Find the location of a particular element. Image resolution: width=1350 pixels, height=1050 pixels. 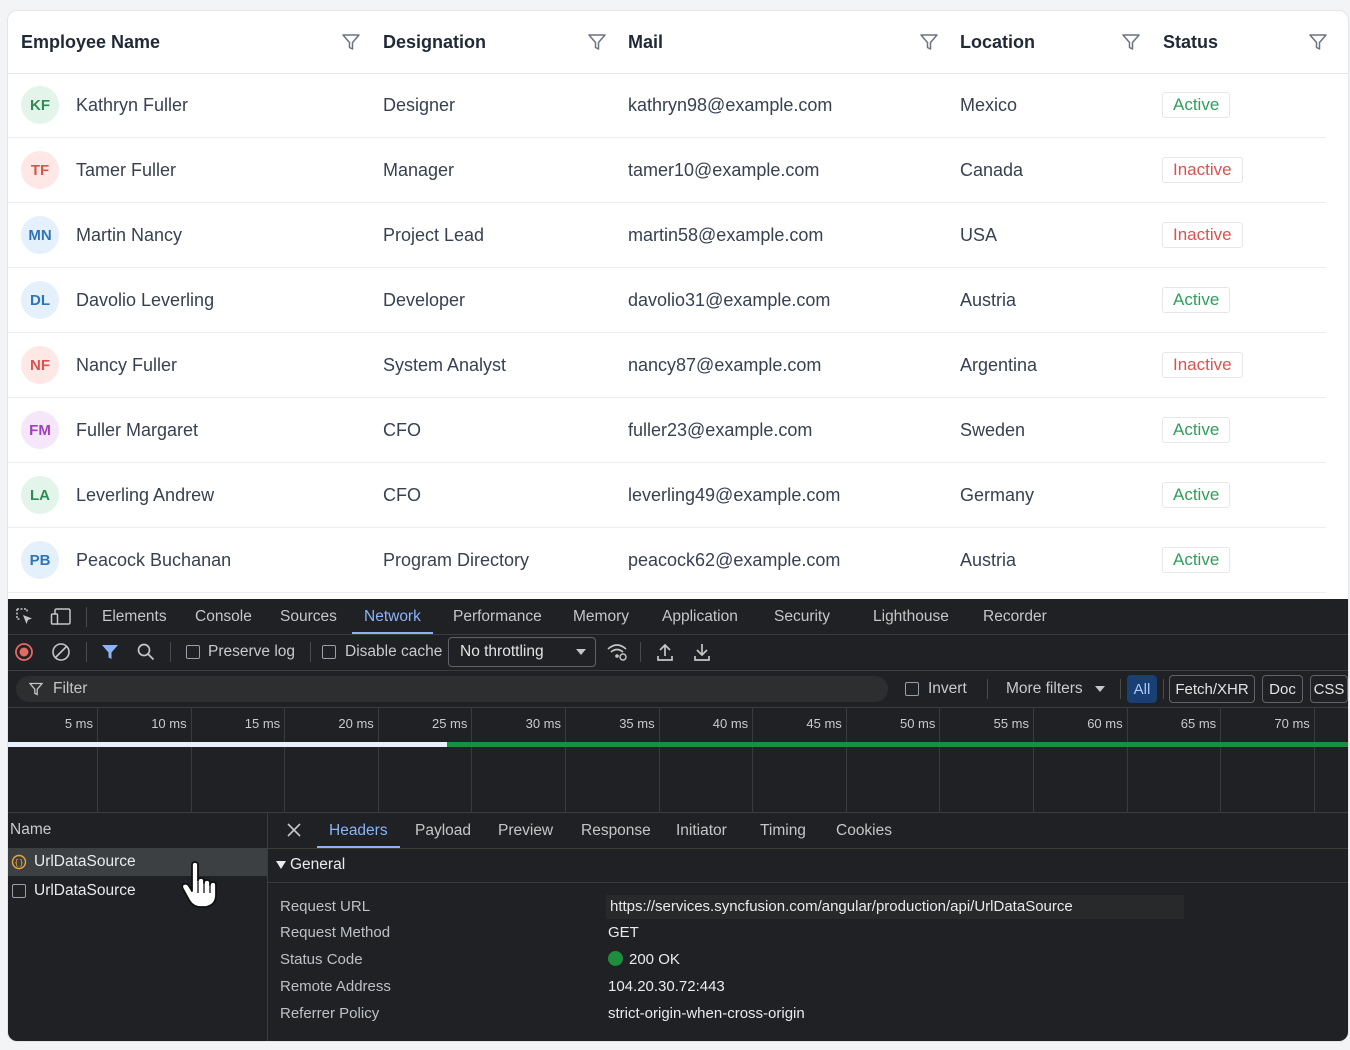

employee-name: Leverling Andrew is located at coordinates (145, 494).